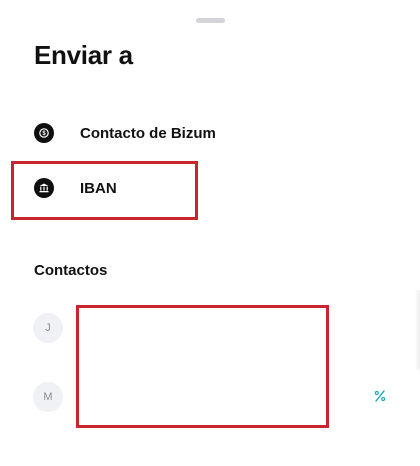 The width and height of the screenshot is (420, 466). What do you see at coordinates (210, 20) in the screenshot?
I see `drag-handle` at bounding box center [210, 20].